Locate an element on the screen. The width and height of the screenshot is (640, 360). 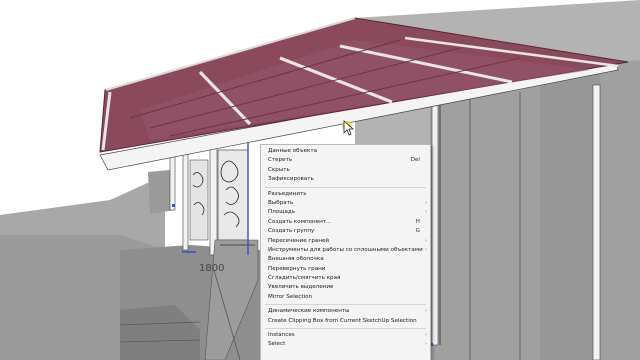
menu-item: Скрыть is located at coordinates (345, 170).